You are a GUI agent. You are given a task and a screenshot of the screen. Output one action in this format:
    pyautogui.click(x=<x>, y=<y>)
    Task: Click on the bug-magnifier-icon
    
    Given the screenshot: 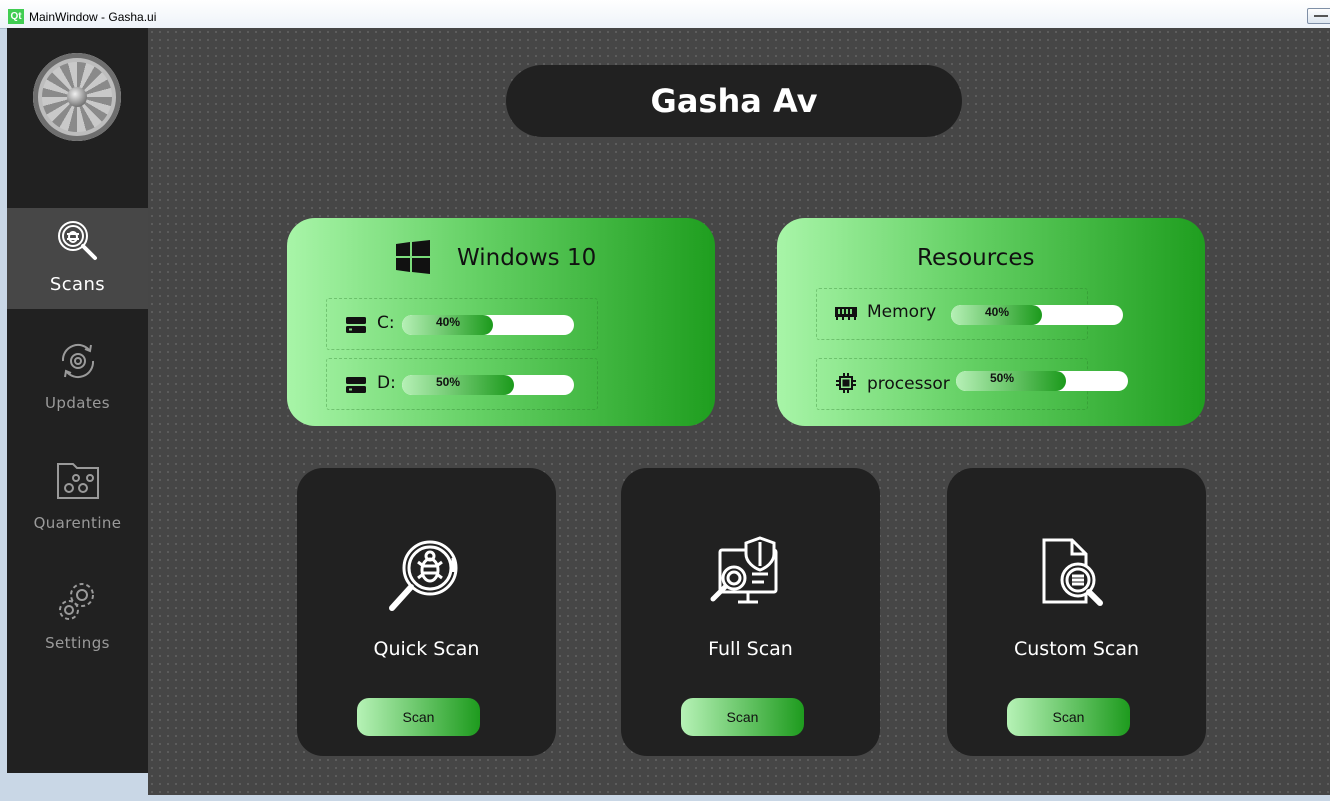 What is the action you would take?
    pyautogui.click(x=423, y=575)
    